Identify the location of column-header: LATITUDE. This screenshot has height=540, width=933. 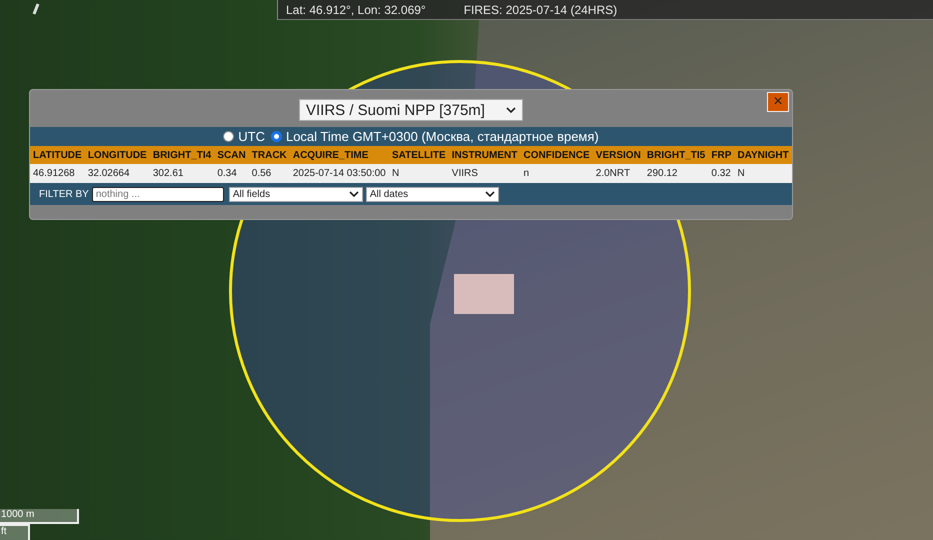
(57, 155).